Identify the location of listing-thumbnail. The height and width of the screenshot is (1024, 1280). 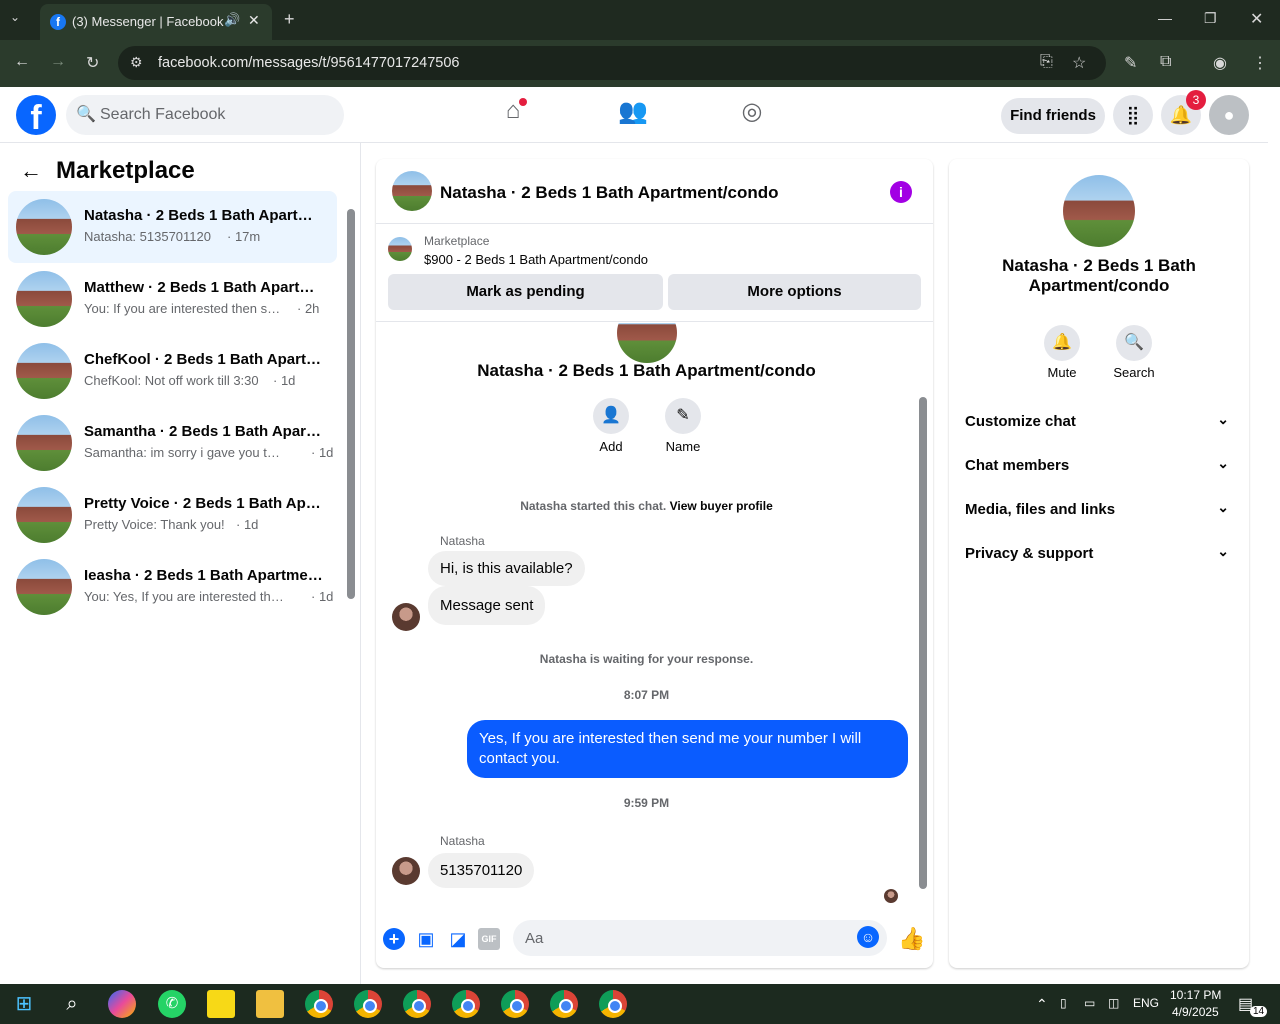
(400, 249).